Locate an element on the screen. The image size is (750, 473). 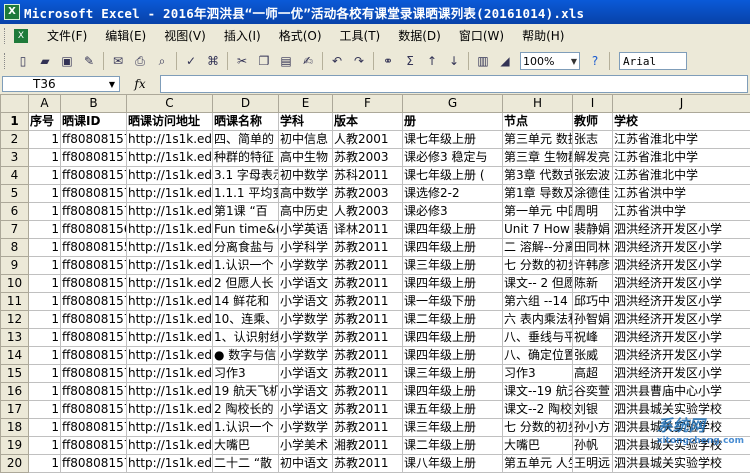
row-header: 3 is located at coordinates (15, 158).